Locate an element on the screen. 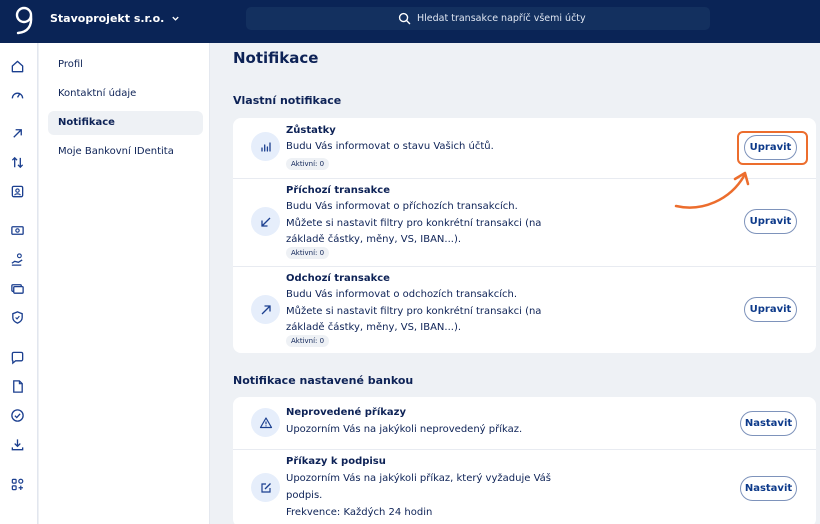  document-icon is located at coordinates (17, 386).